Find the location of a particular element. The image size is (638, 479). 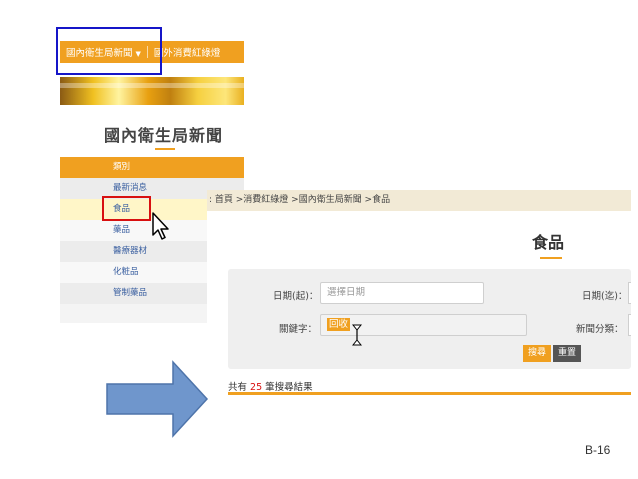

reset-button: 重置 is located at coordinates (567, 353).